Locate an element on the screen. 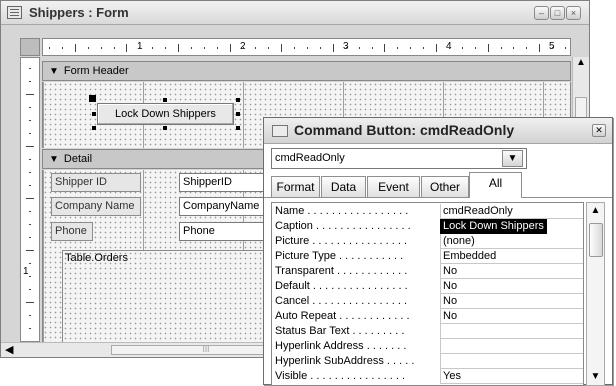 This screenshot has height=386, width=616. property-row-status-bar-text: Status Bar Text . . . . . . . . . is located at coordinates (427, 331).